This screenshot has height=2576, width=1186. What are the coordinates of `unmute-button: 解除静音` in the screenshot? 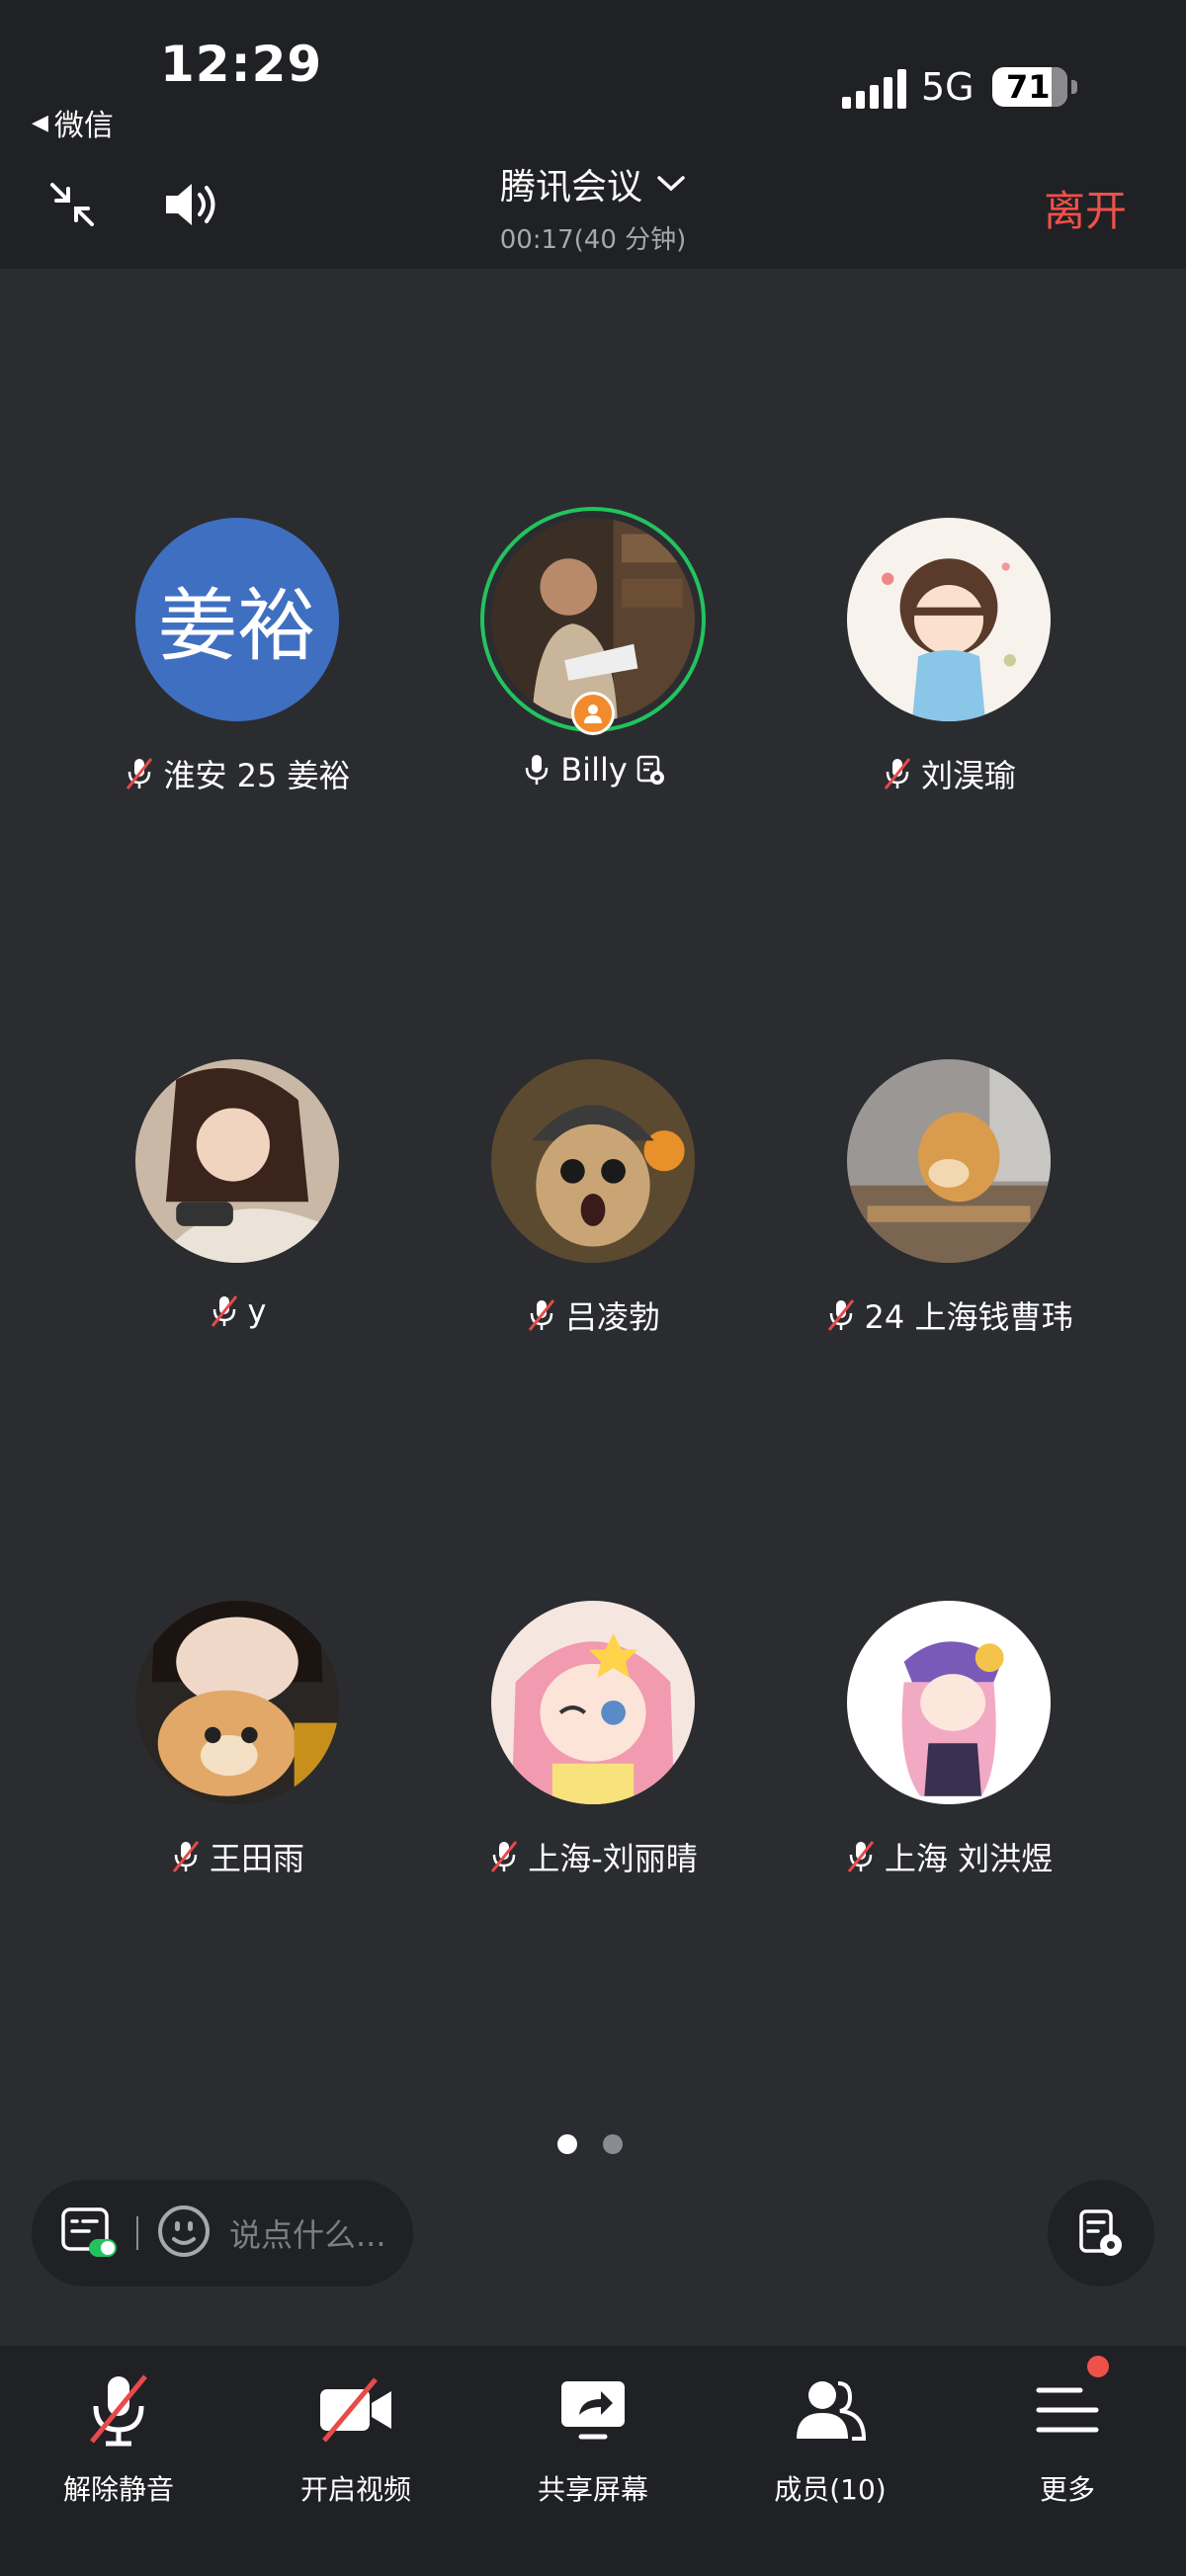 It's located at (118, 2438).